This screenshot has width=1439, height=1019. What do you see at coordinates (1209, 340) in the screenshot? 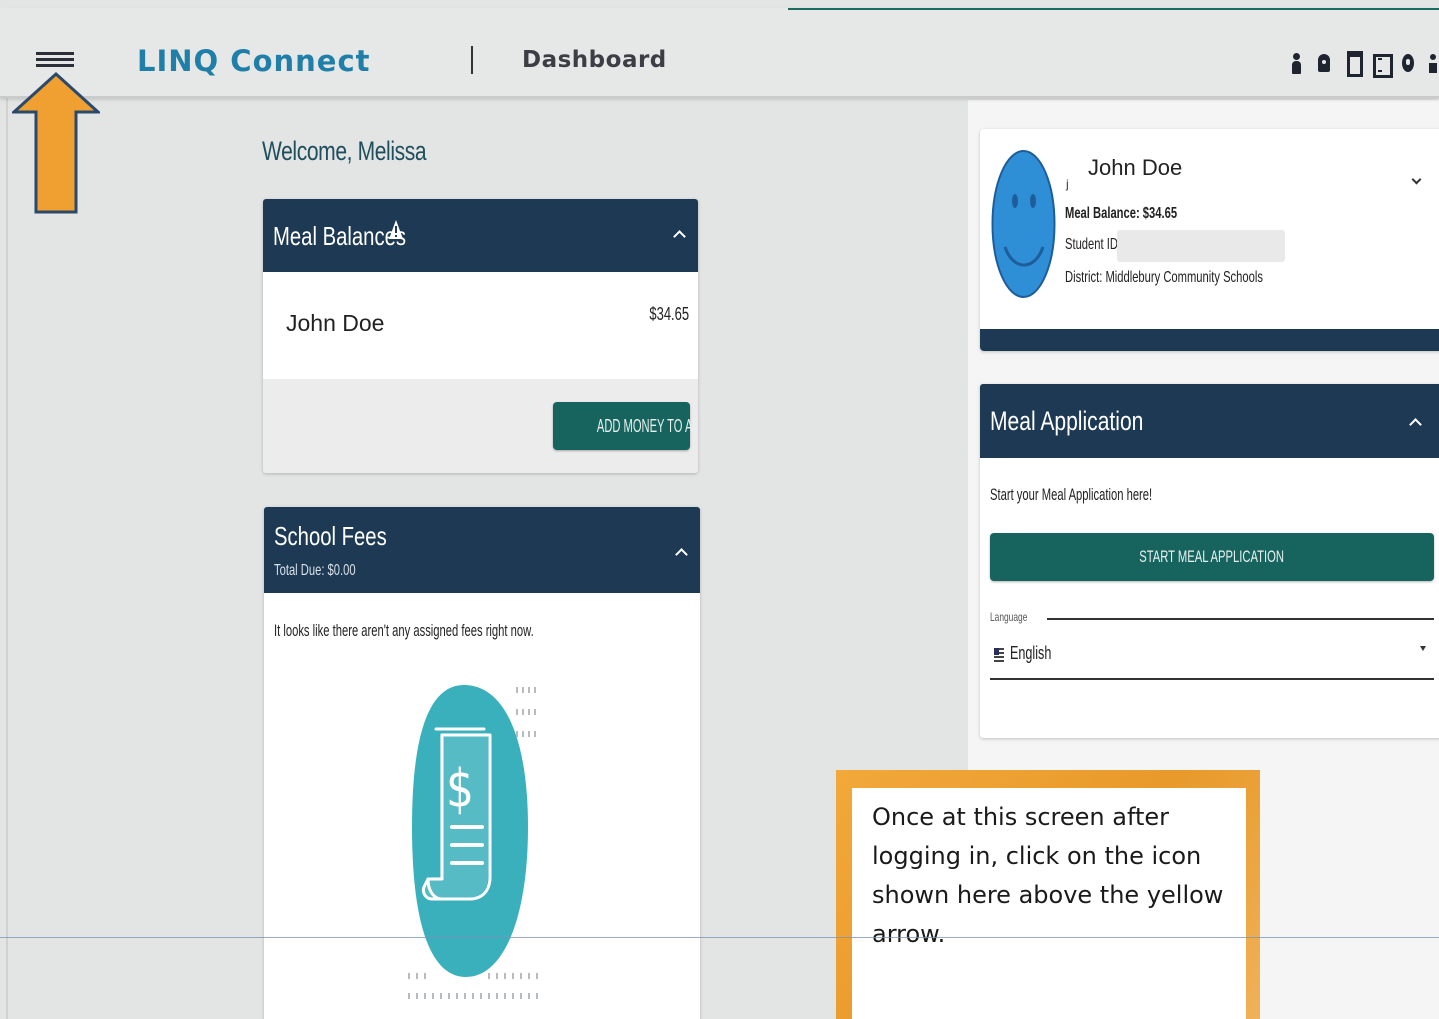
I see `student-card-footer-bar` at bounding box center [1209, 340].